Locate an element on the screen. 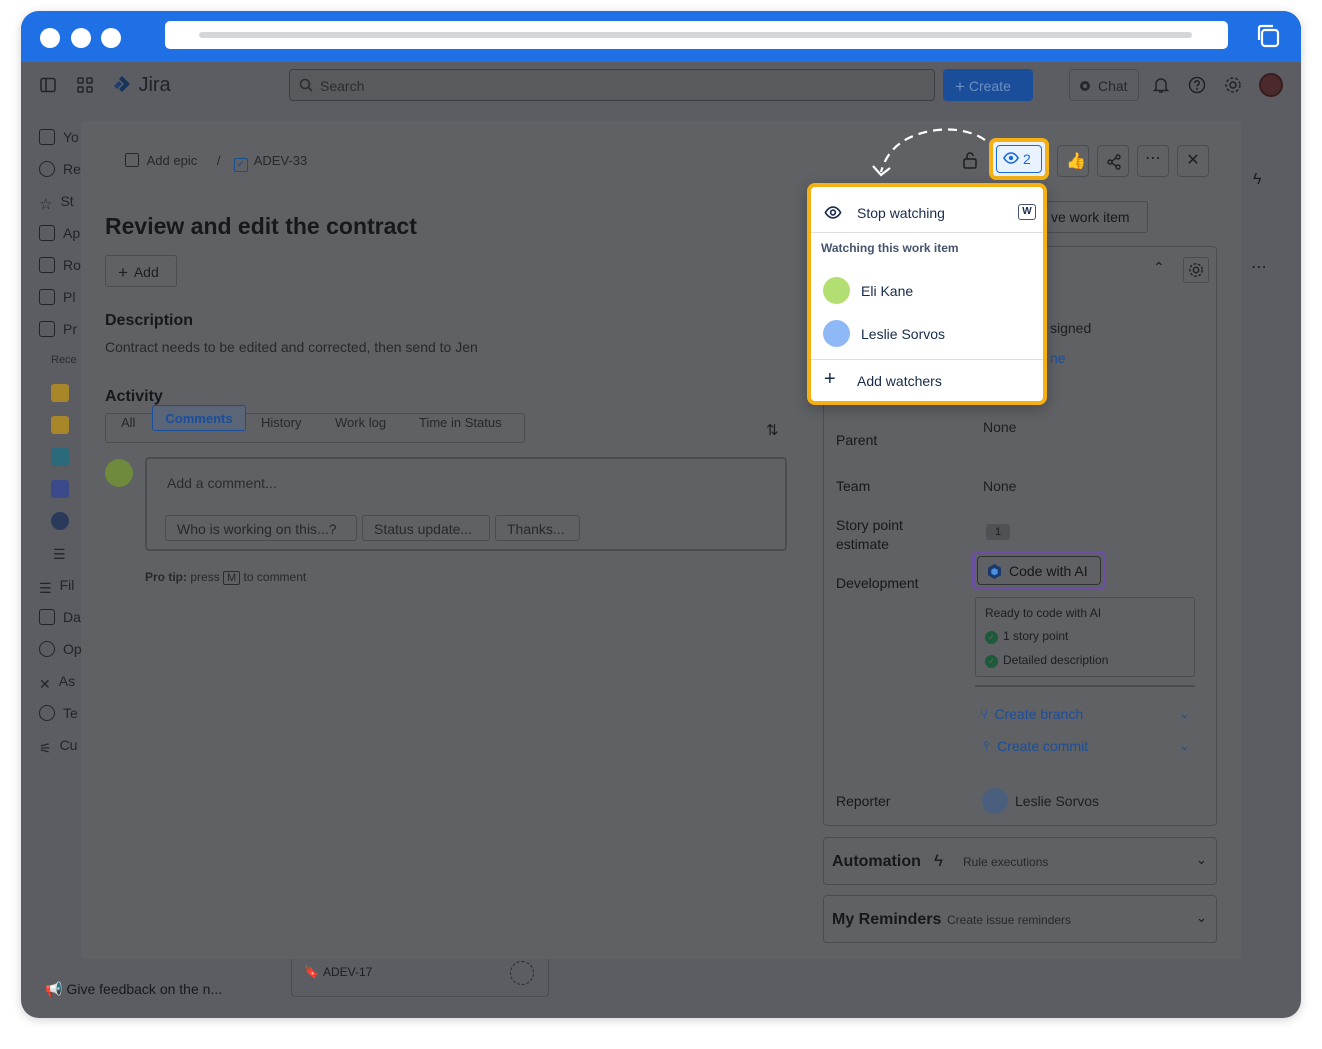 This screenshot has width=1322, height=1049. help-icon is located at coordinates (1197, 87).